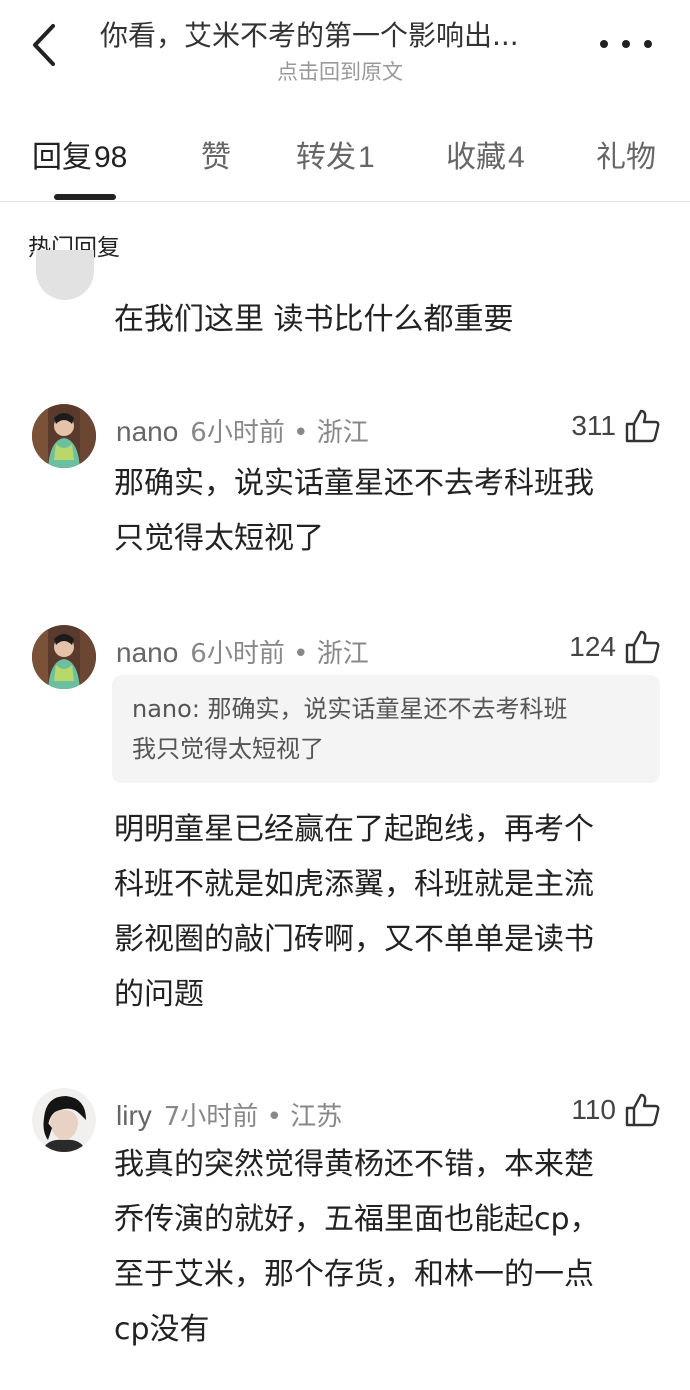 The image size is (690, 1390). Describe the element at coordinates (627, 154) in the screenshot. I see `tab-gifts: 礼物` at that location.